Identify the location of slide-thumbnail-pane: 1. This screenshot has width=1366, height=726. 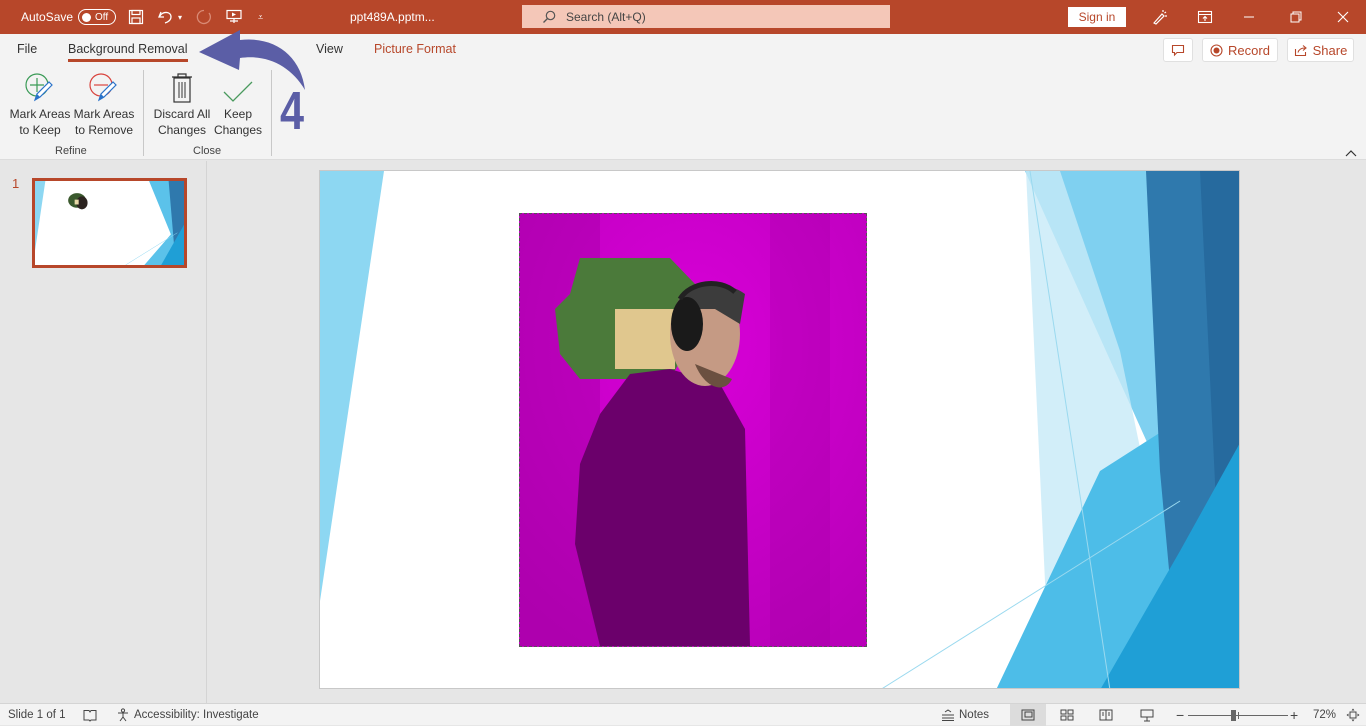
(103, 432).